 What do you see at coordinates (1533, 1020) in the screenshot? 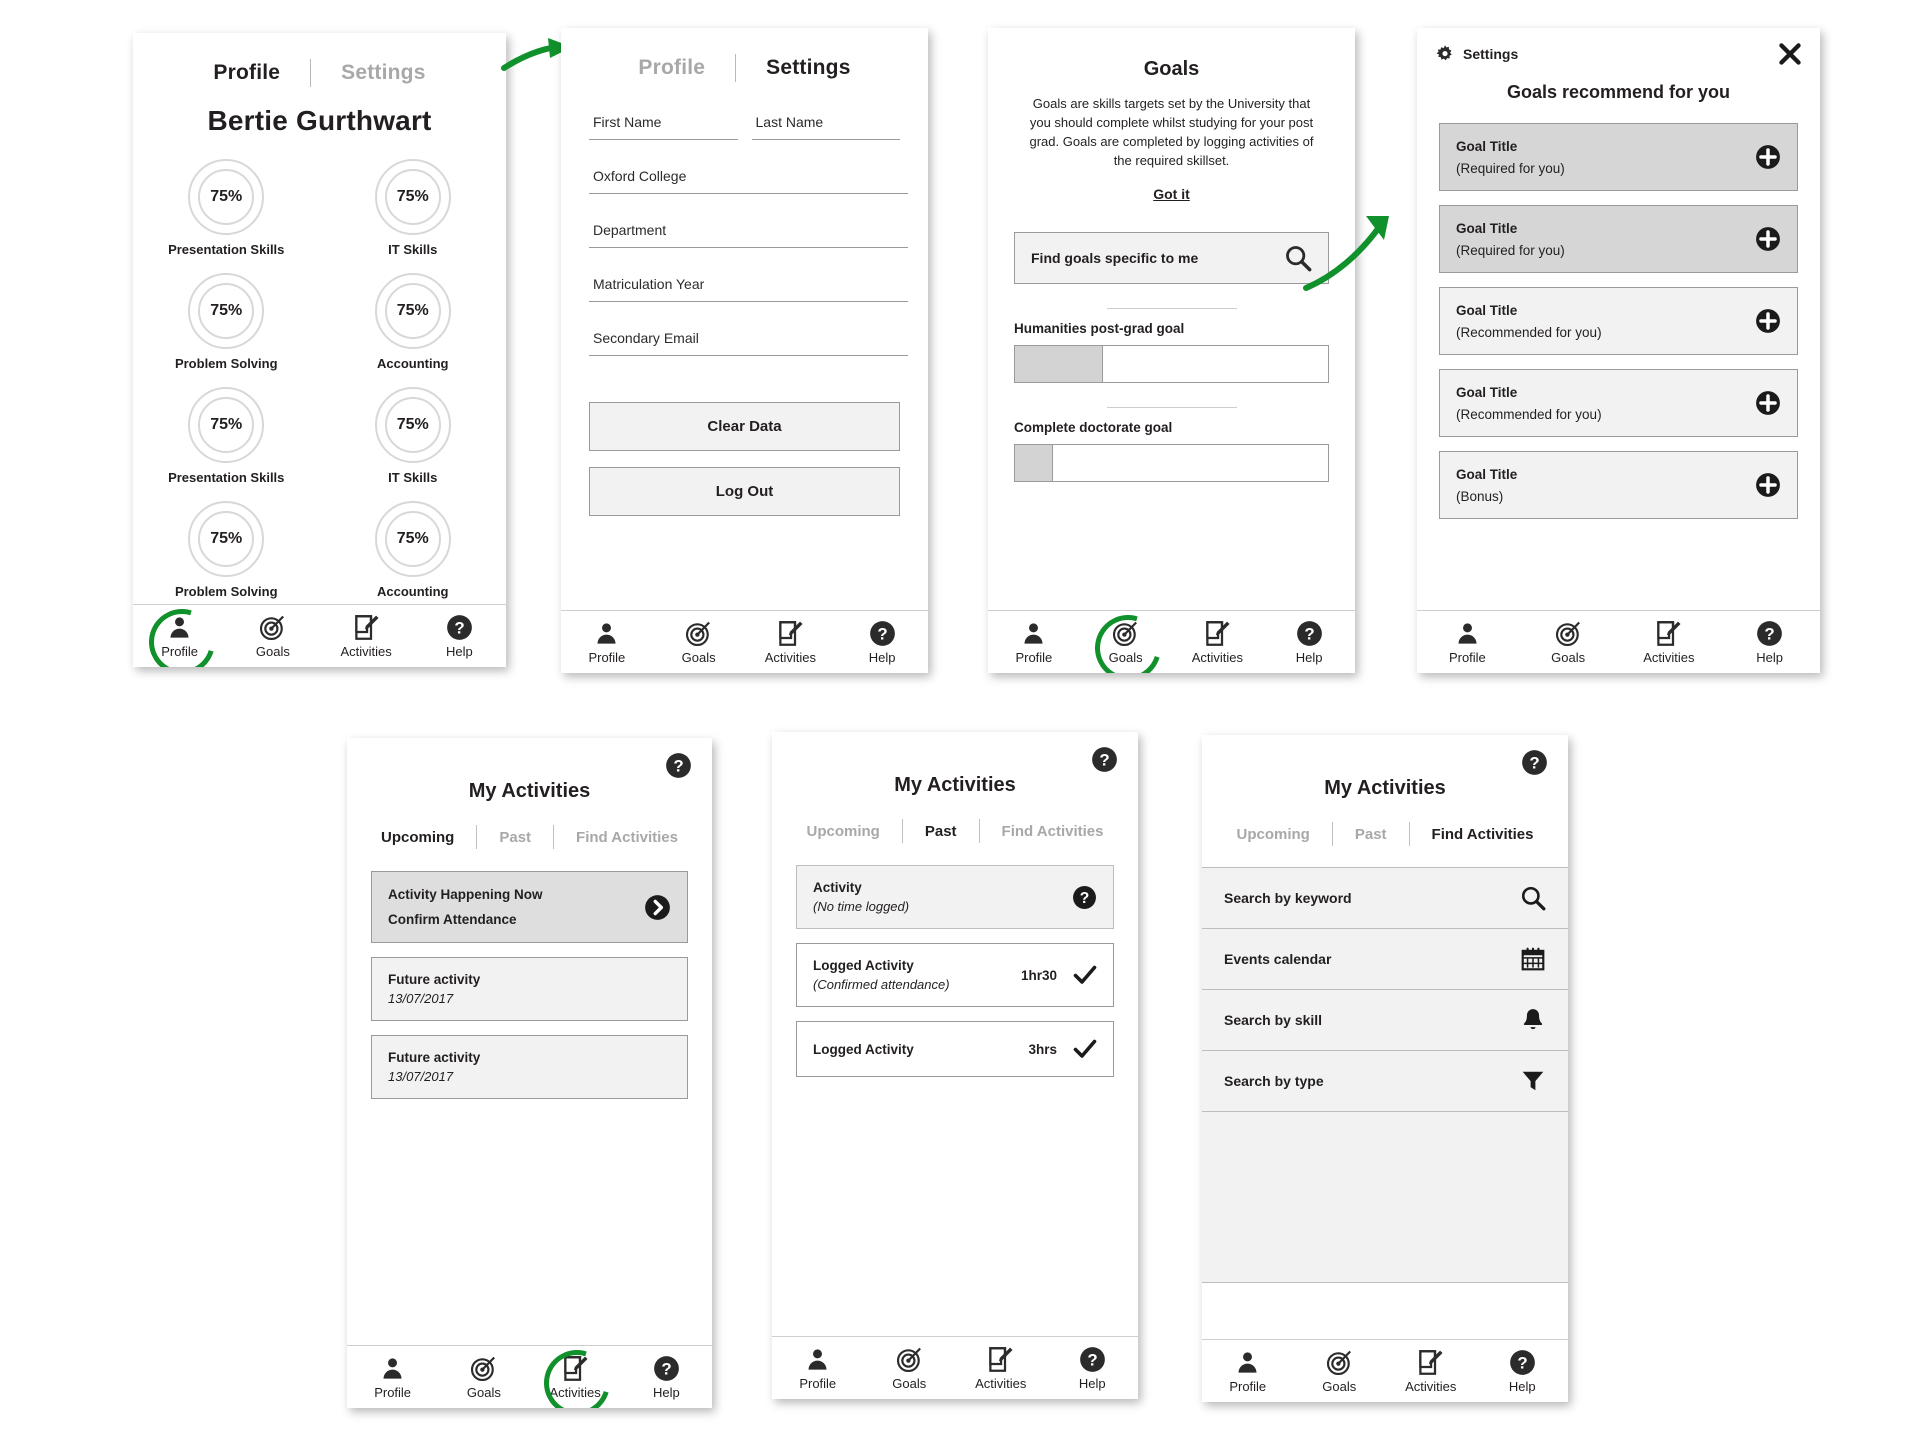
I see `bell-icon` at bounding box center [1533, 1020].